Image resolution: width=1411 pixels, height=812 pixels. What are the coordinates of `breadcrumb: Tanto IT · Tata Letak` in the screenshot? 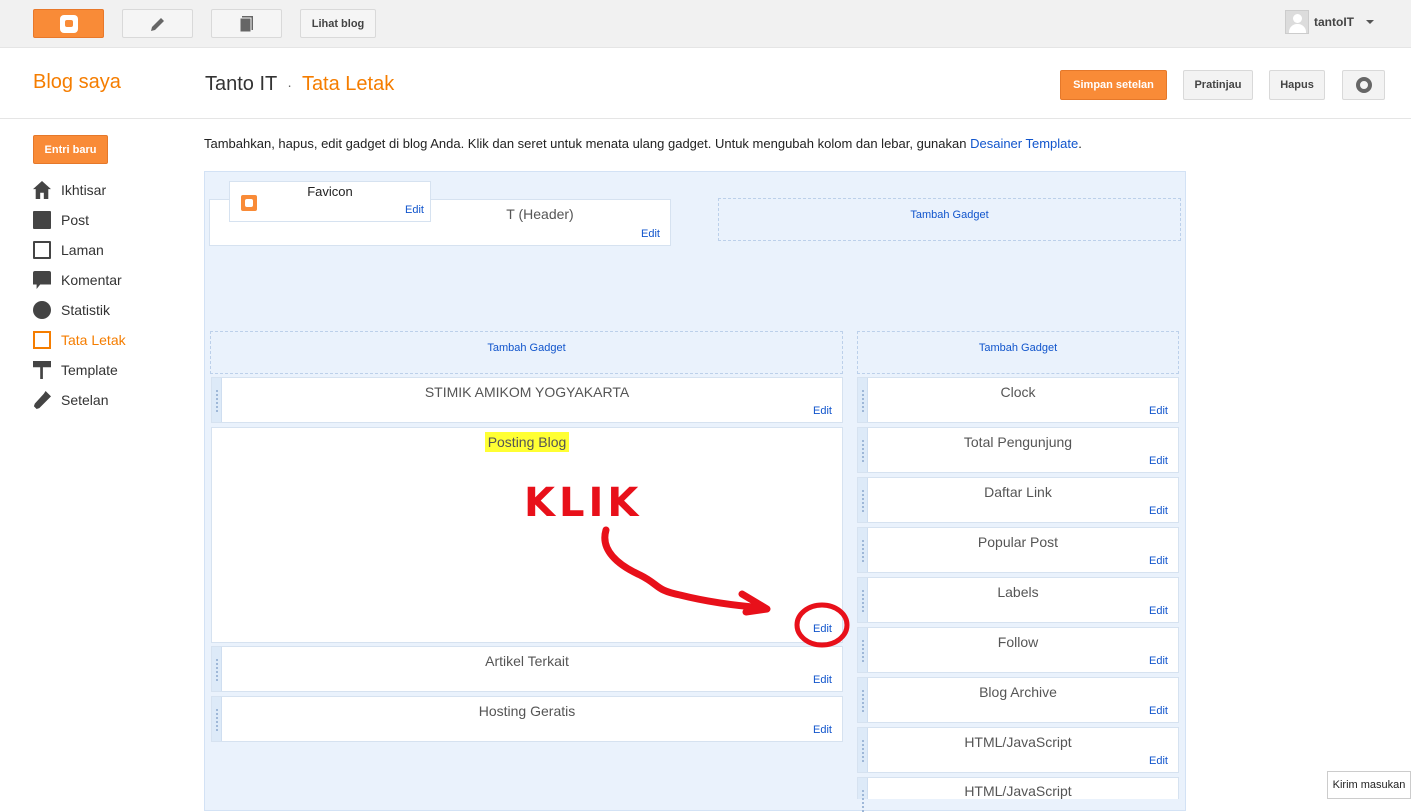 It's located at (299, 84).